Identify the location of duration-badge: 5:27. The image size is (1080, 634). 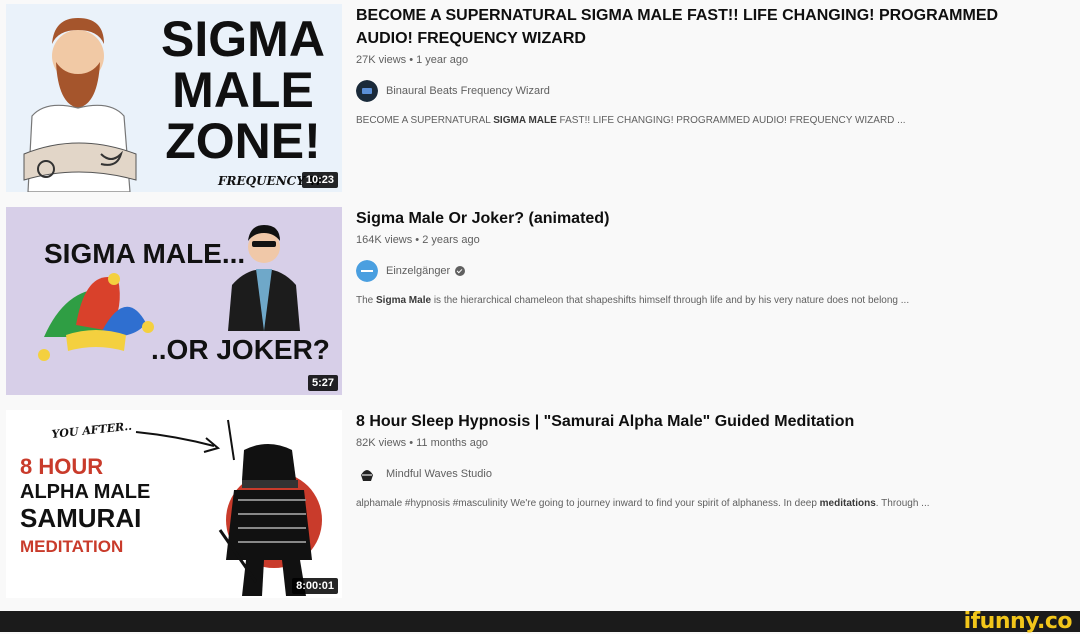
(322, 383).